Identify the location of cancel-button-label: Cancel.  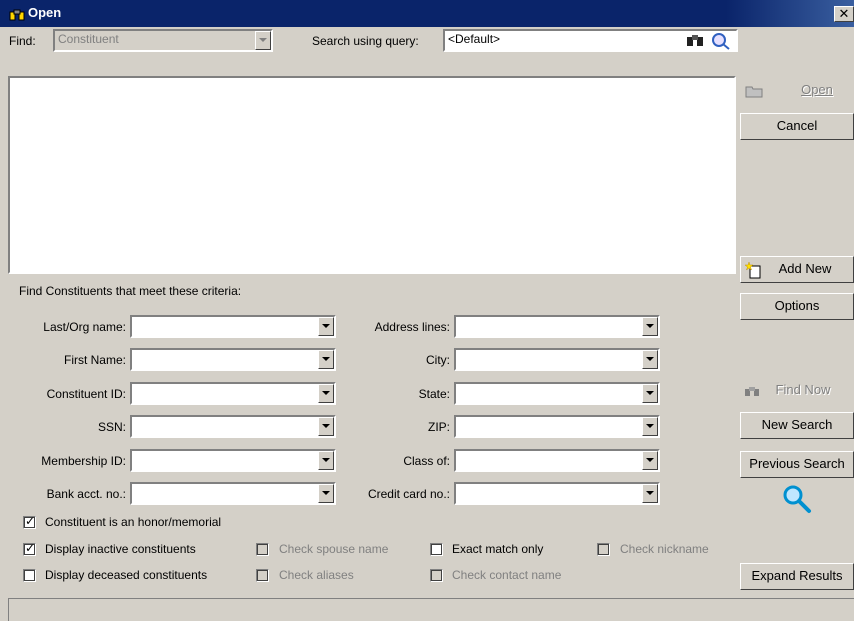
(797, 125).